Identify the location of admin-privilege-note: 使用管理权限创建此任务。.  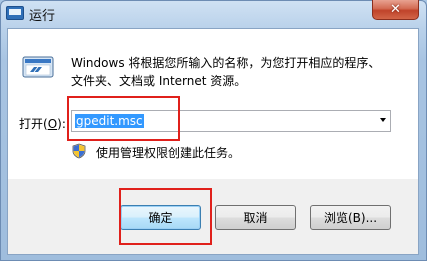
(168, 153).